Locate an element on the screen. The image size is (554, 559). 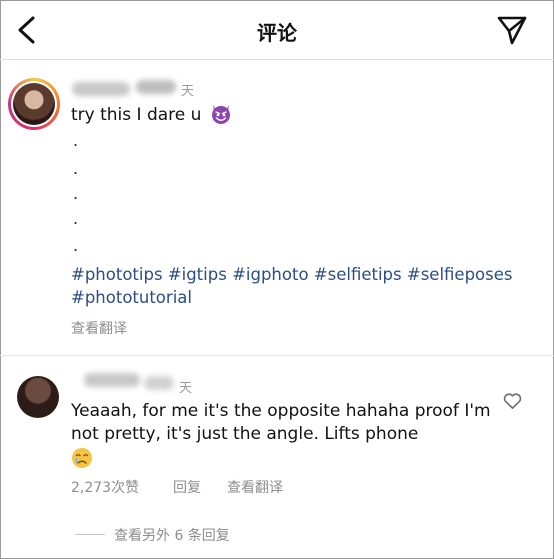
hashtag-link: #igphoto is located at coordinates (270, 274).